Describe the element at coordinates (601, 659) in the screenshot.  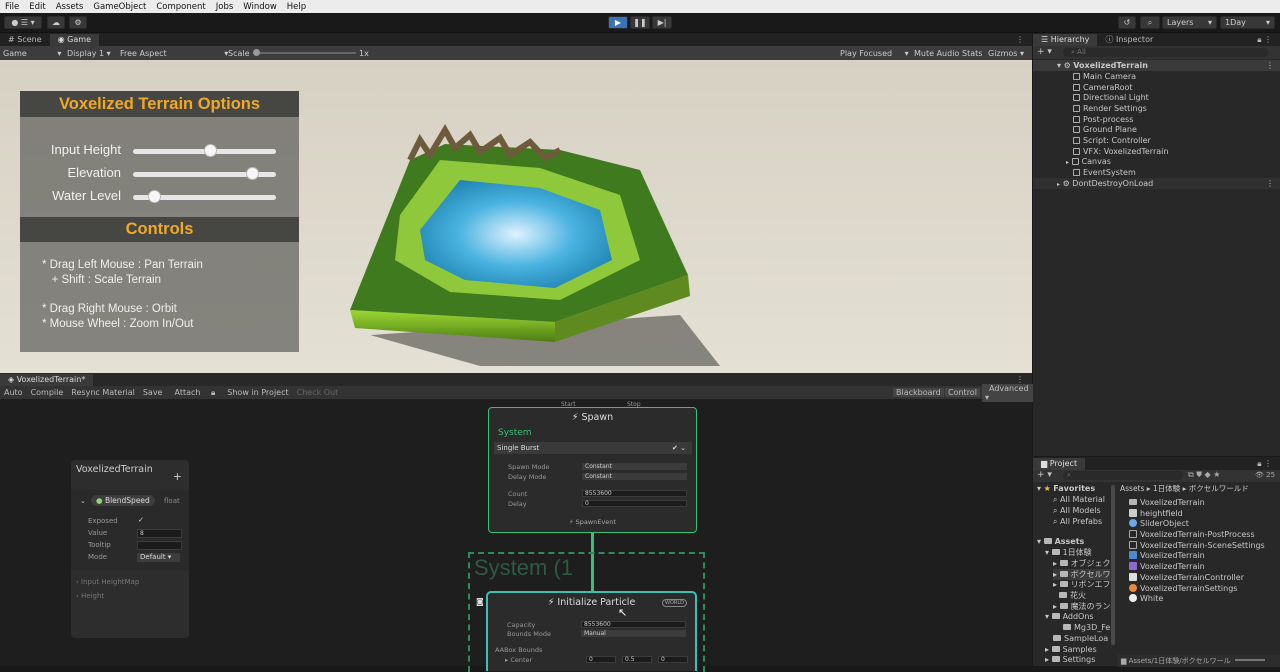
I see `center-x-input: 0` at that location.